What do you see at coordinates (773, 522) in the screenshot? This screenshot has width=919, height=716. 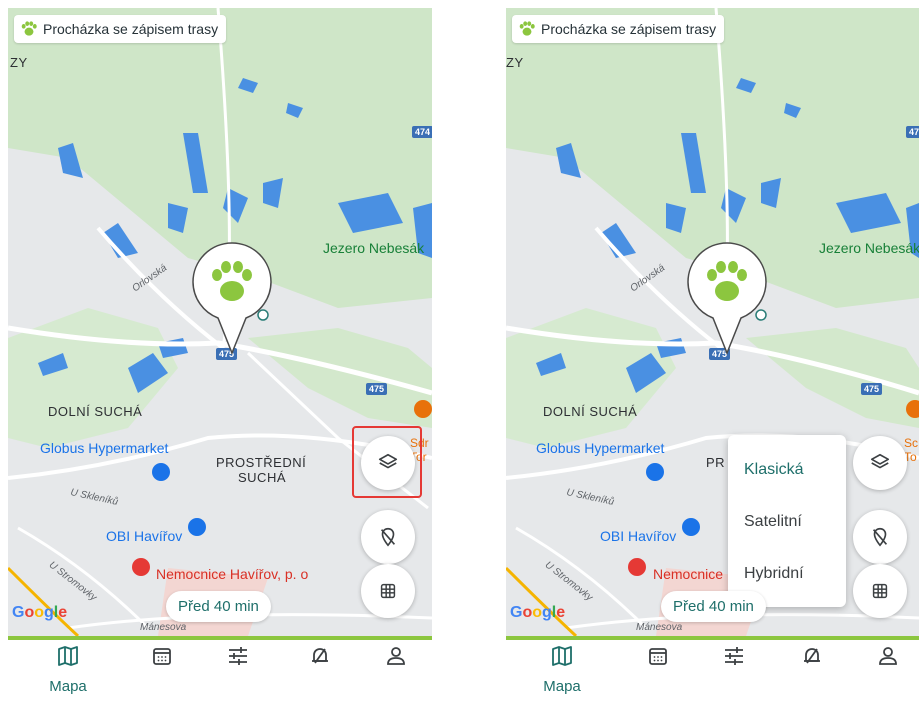 I see `menu-option-satellite: Satelitní` at bounding box center [773, 522].